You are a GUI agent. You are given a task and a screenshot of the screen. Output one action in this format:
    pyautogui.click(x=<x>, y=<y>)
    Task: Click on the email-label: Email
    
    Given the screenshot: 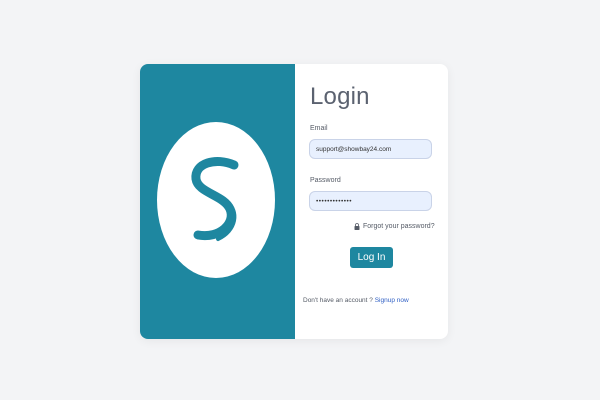 What is the action you would take?
    pyautogui.click(x=319, y=128)
    